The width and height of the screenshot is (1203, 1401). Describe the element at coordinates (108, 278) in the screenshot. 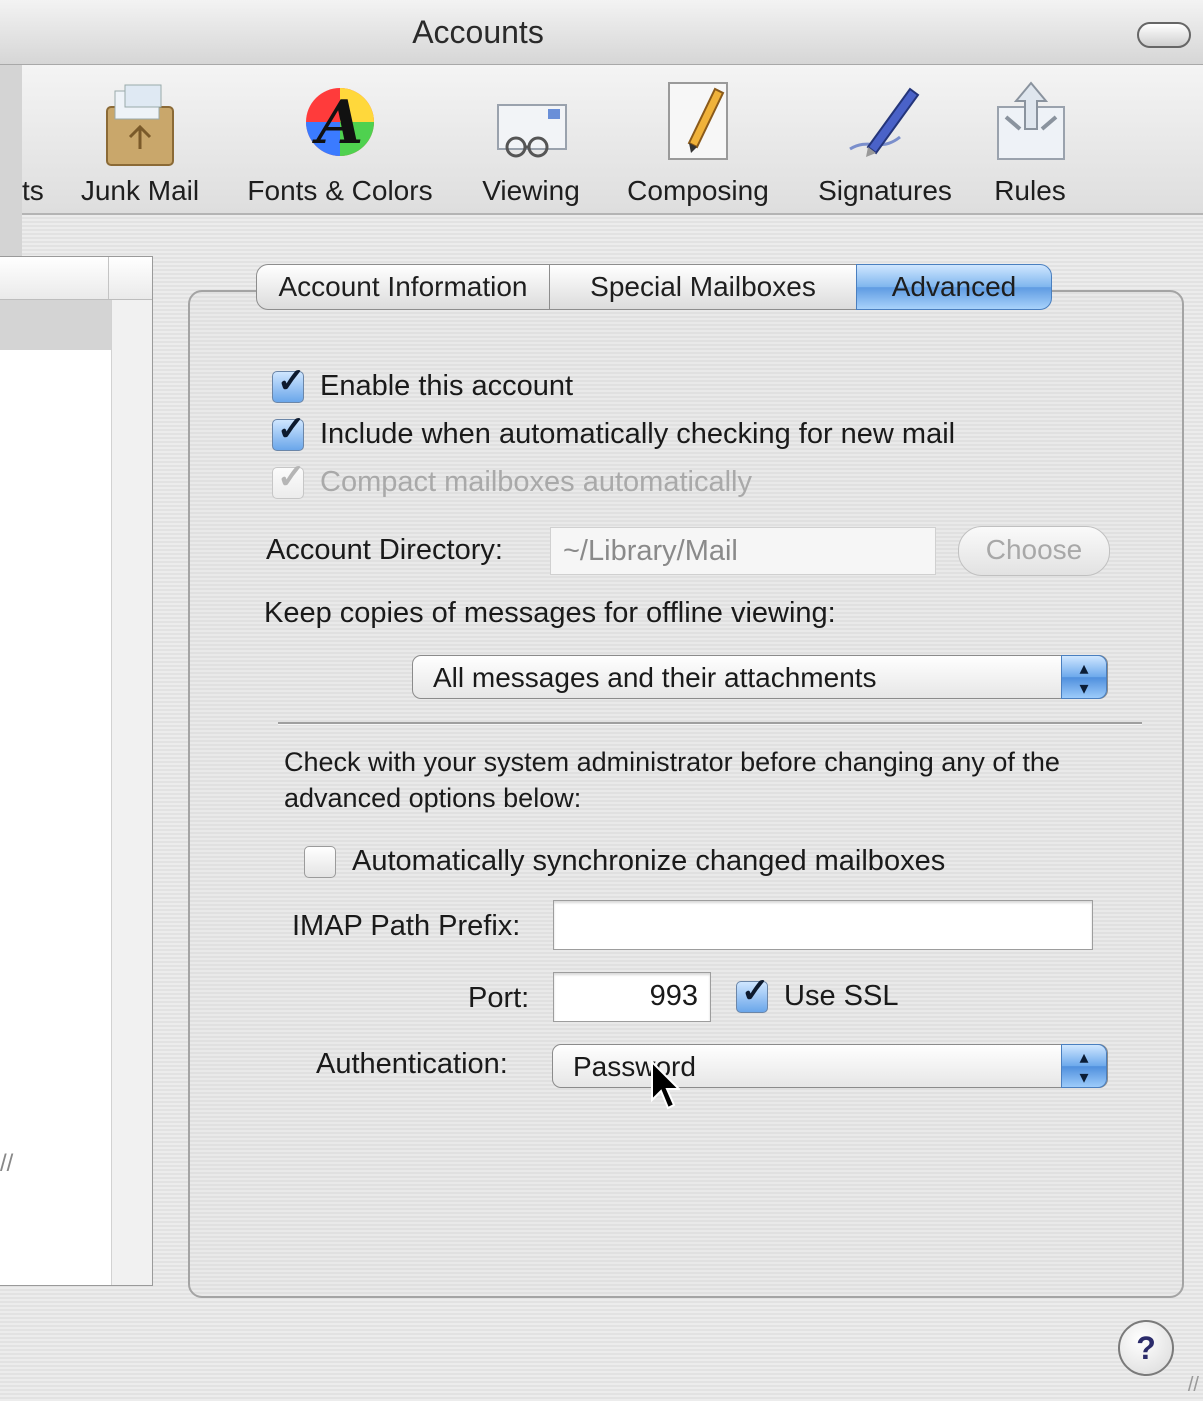

I see `column-separator` at that location.